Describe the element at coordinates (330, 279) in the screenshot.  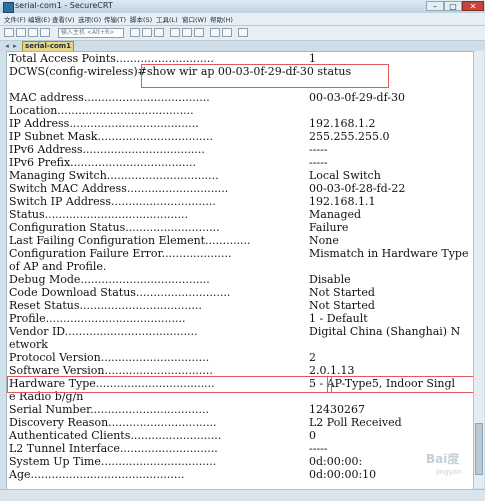
I see `terminal-line-value: Disable` at that location.